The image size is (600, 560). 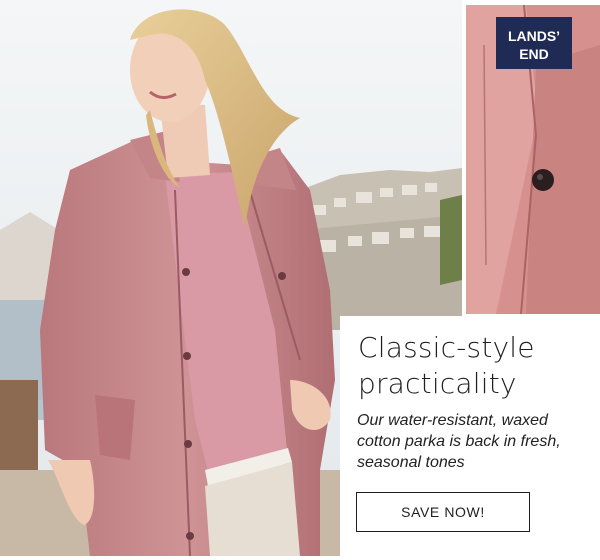 I want to click on detail-photo-illustration: LANDS’ END, so click(x=533, y=159).